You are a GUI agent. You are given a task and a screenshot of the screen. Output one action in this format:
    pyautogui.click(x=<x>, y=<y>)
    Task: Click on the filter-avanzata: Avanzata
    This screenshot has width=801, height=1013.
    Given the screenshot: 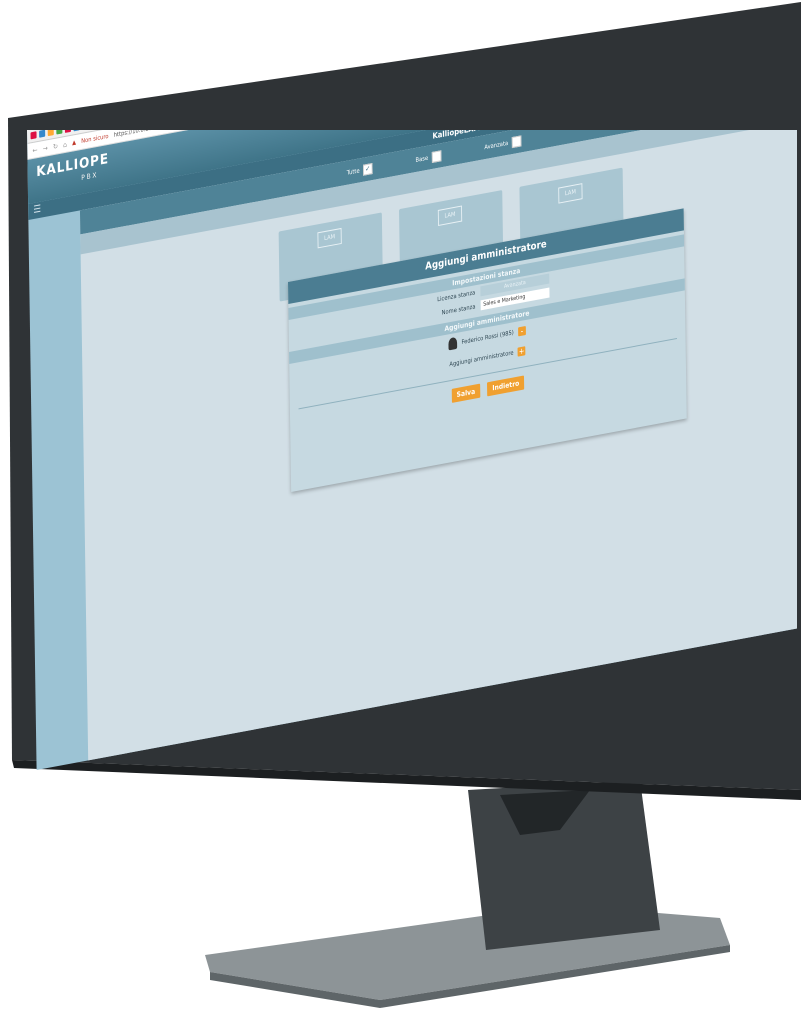 What is the action you would take?
    pyautogui.click(x=503, y=144)
    